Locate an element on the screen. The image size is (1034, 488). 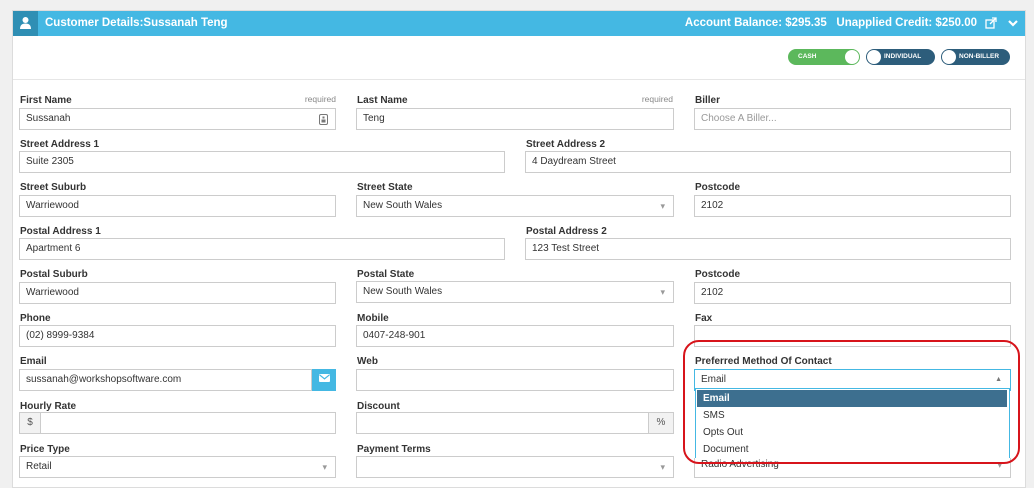
user-icon is located at coordinates (25, 23).